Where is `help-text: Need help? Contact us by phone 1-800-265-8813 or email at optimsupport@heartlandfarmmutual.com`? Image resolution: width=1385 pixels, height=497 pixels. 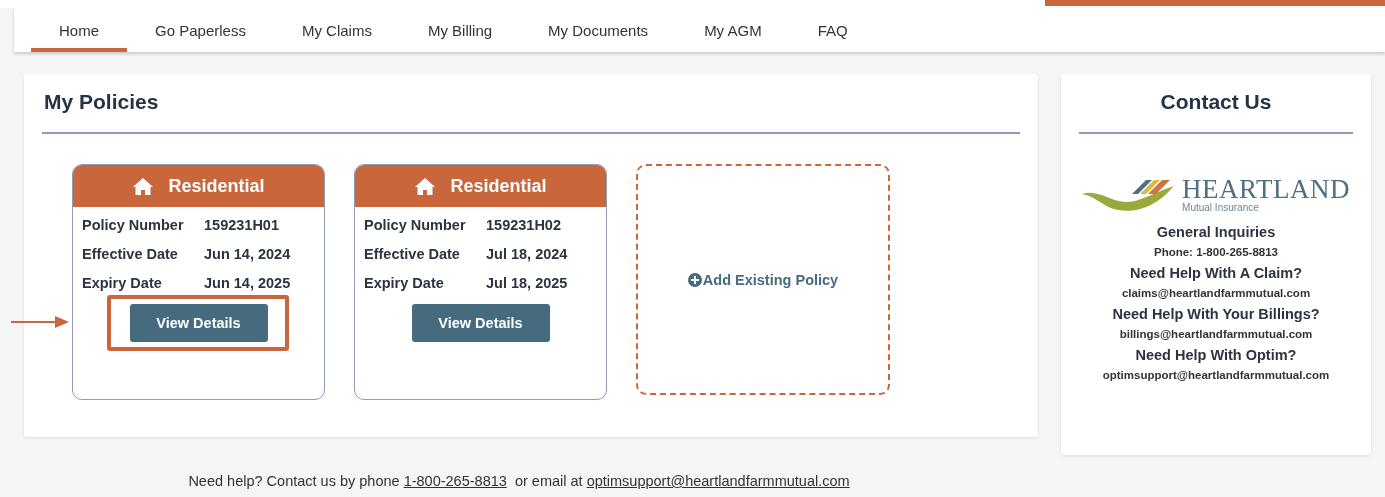
help-text: Need help? Contact us by phone 1-800-265-8813 or email at optimsupport@heartlandfarmmutual.com is located at coordinates (519, 481).